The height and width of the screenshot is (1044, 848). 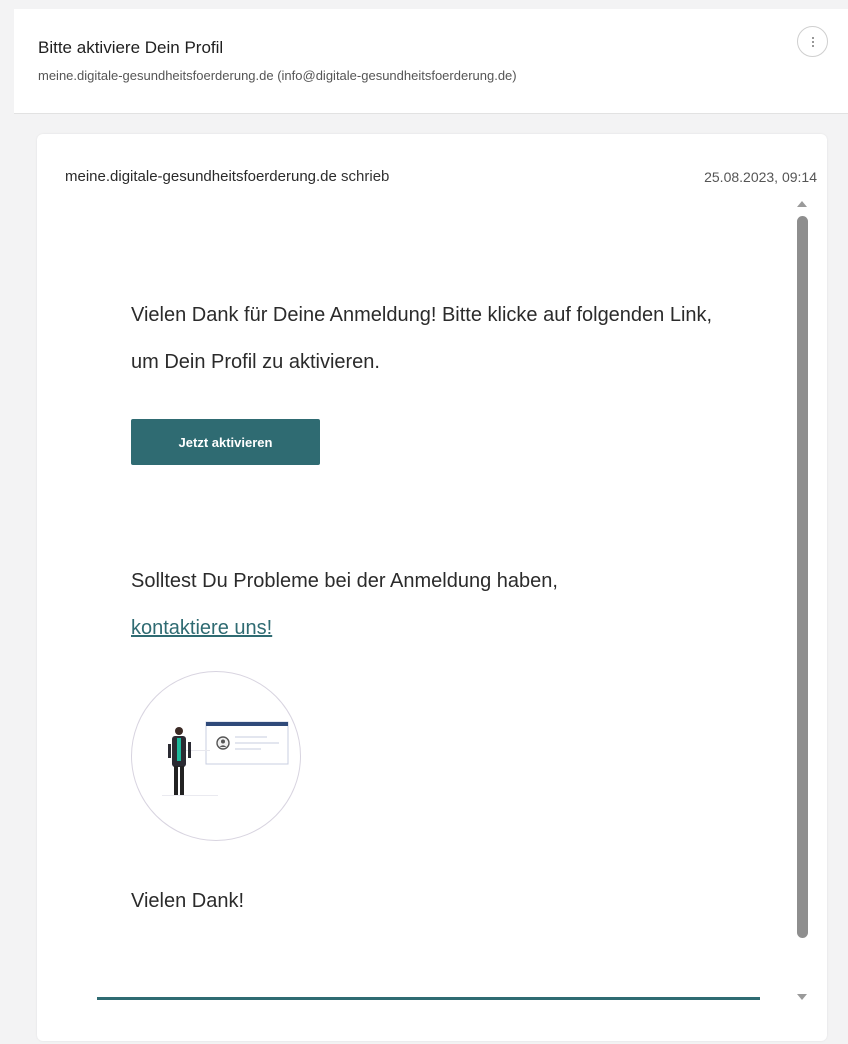 I want to click on from-domain: meine.digitale-gesundheitsfoerderung.de, so click(x=201, y=176).